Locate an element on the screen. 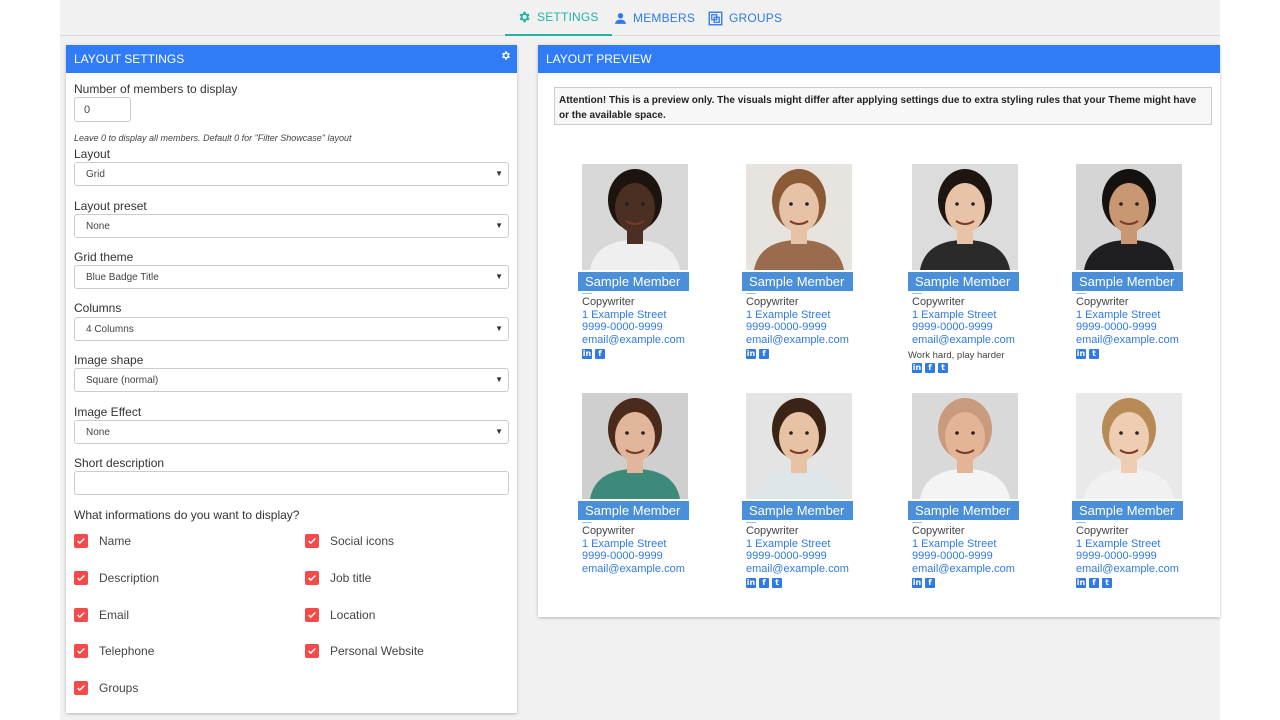  option-personal-website-checkbox: Personal Website is located at coordinates (364, 651).